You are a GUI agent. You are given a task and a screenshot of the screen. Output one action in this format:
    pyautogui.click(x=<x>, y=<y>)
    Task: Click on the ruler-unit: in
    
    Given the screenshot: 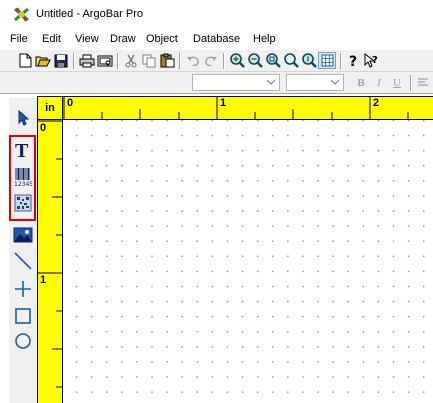 What is the action you would take?
    pyautogui.click(x=50, y=108)
    